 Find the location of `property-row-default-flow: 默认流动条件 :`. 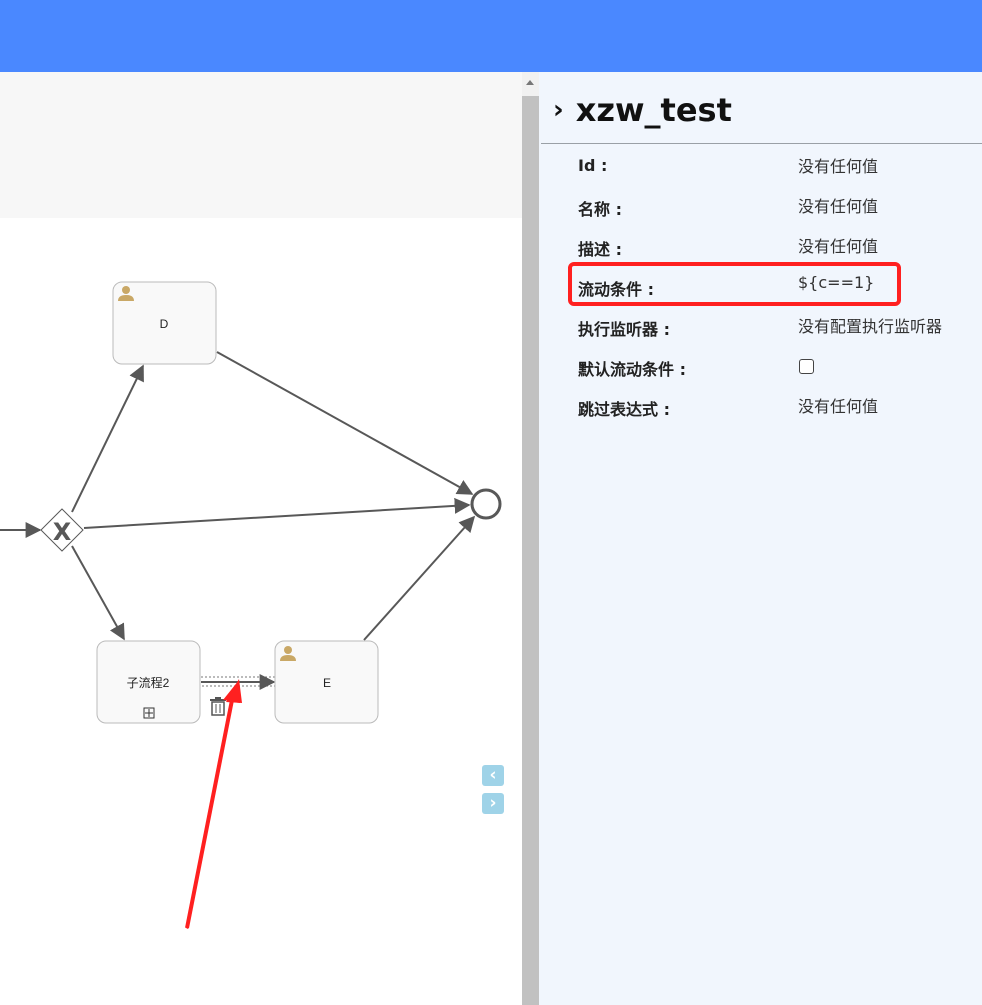

property-row-default-flow: 默认流动条件 : is located at coordinates (760, 366).